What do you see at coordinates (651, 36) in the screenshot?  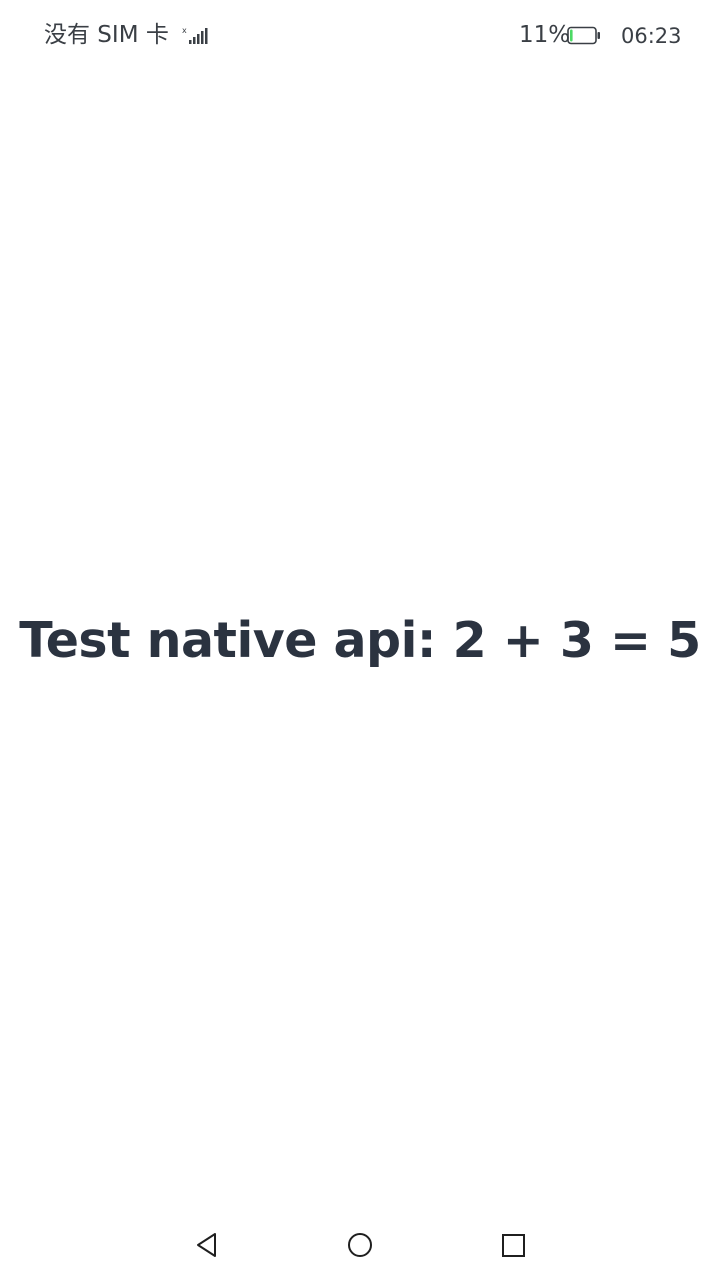 I see `clock: 06:23` at bounding box center [651, 36].